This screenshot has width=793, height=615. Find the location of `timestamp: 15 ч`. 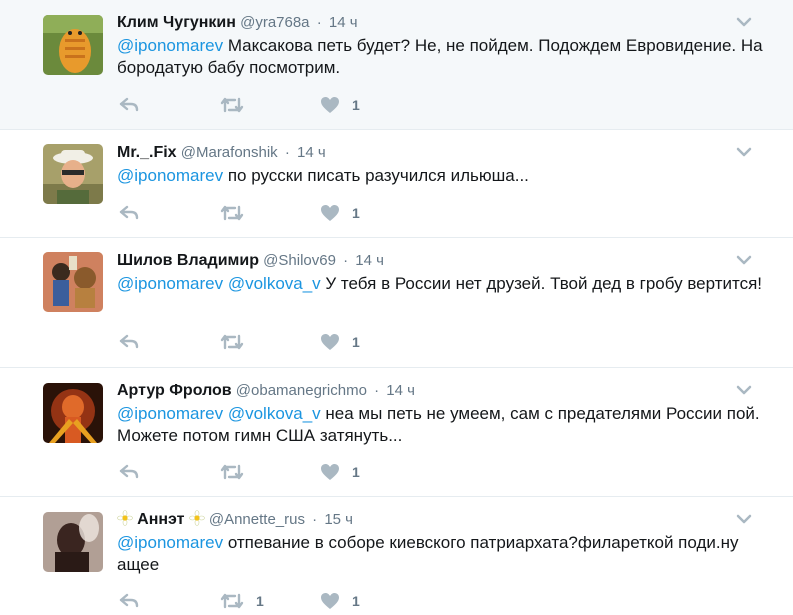

timestamp: 15 ч is located at coordinates (338, 519).